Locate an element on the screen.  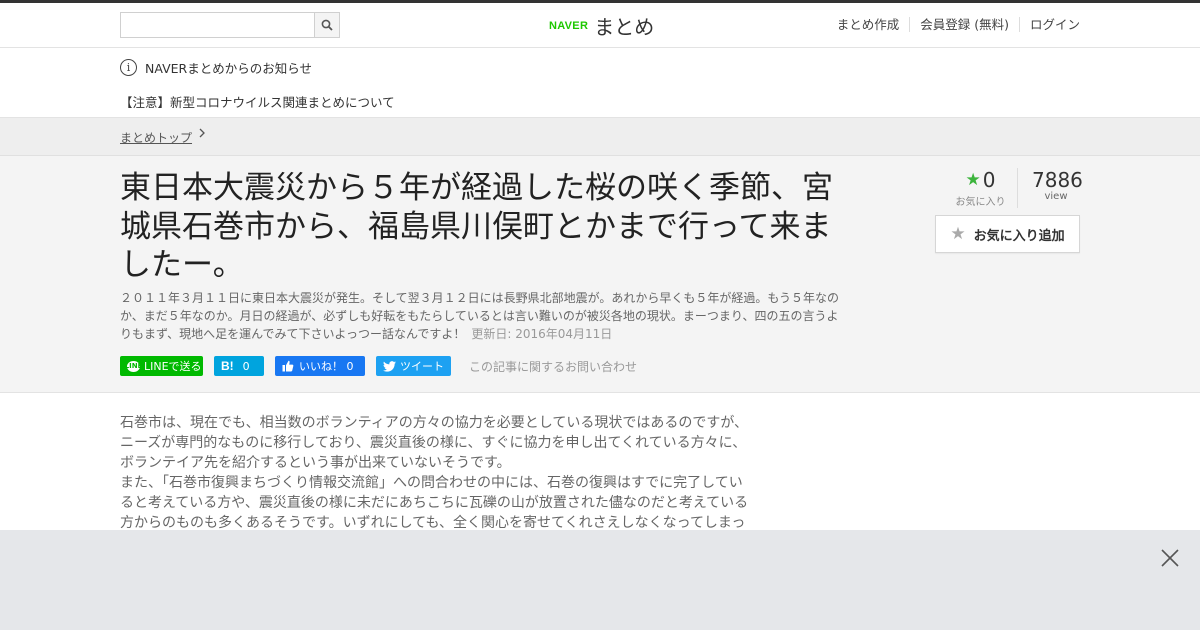
views-label: view is located at coordinates (1056, 196).